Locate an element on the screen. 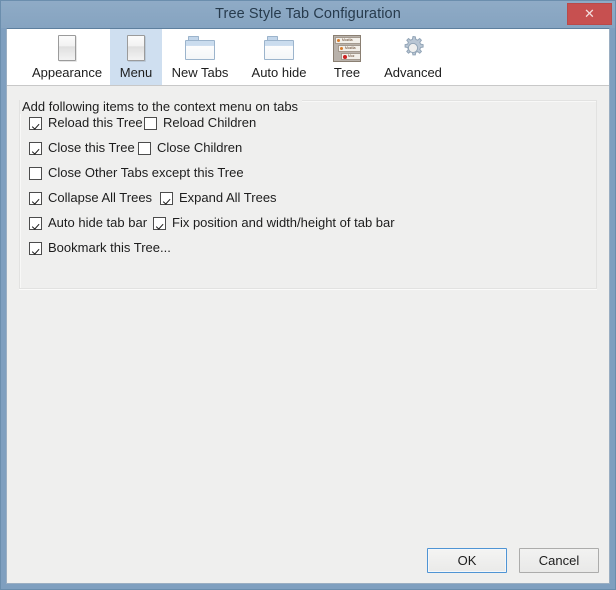 The image size is (616, 590). tab-label: Tree is located at coordinates (347, 72).